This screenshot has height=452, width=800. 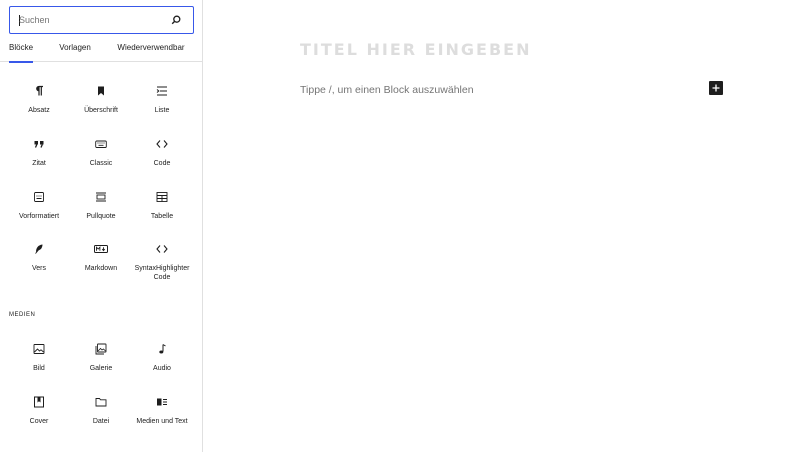 I want to click on block-vers: Vers, so click(x=39, y=258).